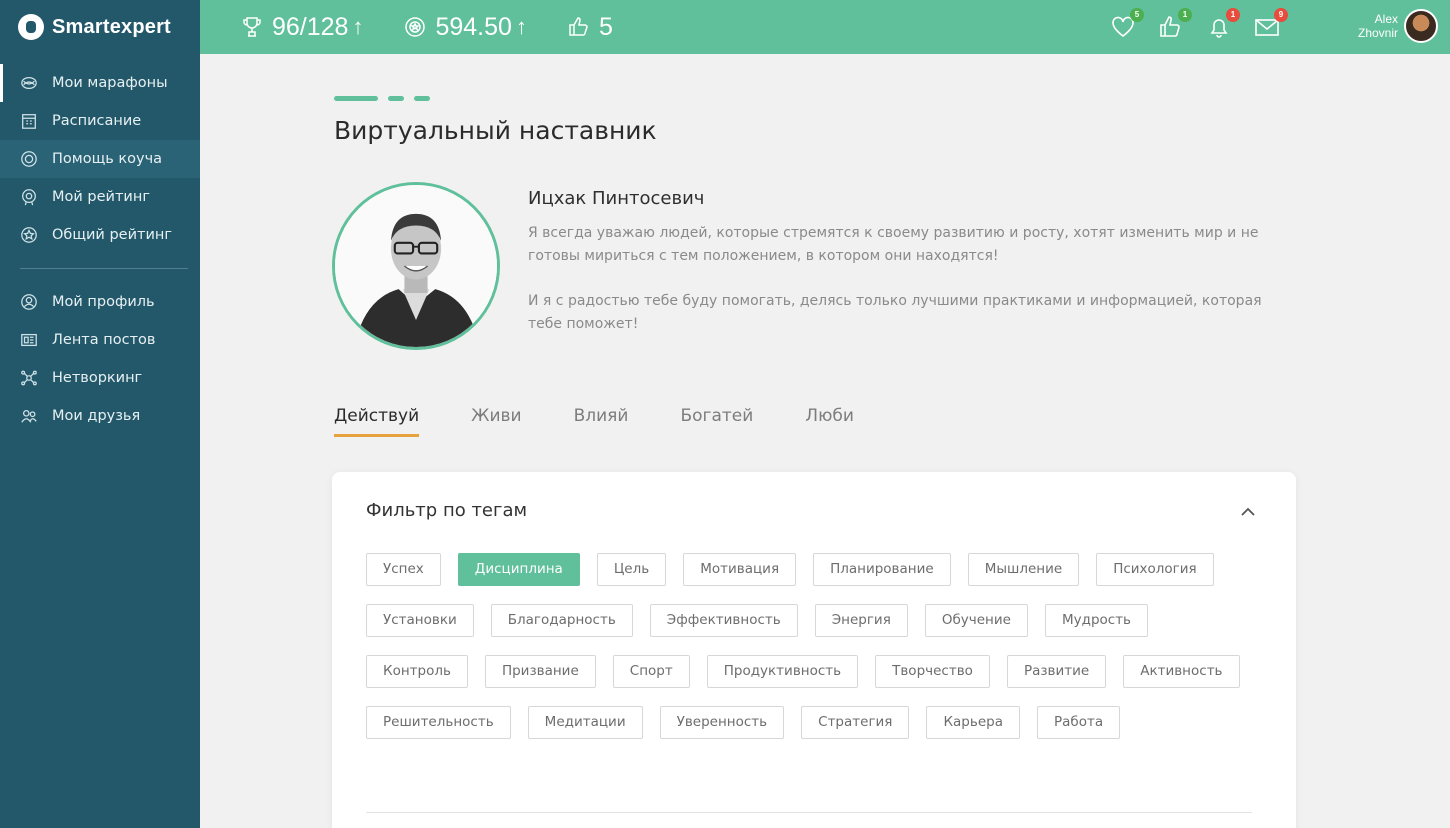 The image size is (1450, 828). I want to click on trophy-stat: 96/128 ↑, so click(301, 27).